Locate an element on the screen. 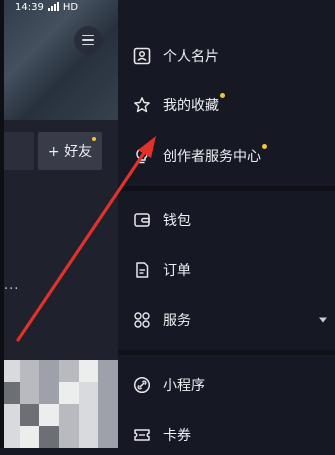 Image resolution: width=335 pixels, height=455 pixels. menu-item-favorites: 我的收藏 is located at coordinates (226, 105).